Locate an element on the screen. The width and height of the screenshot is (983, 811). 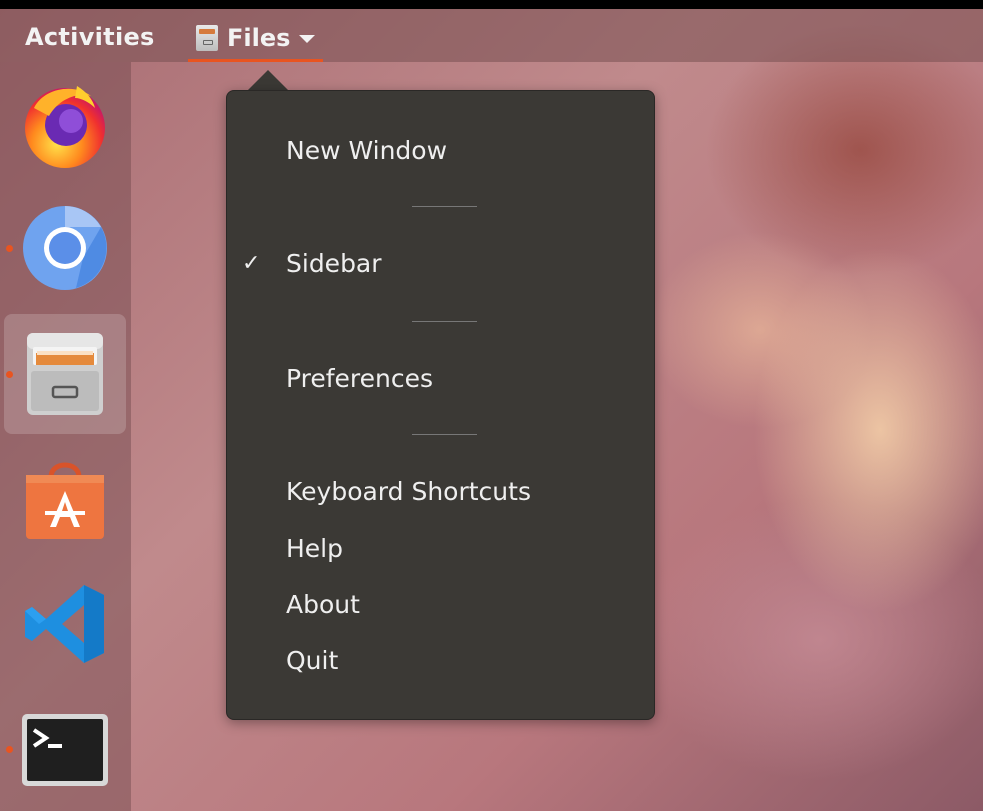
terminal-icon is located at coordinates (65, 750).